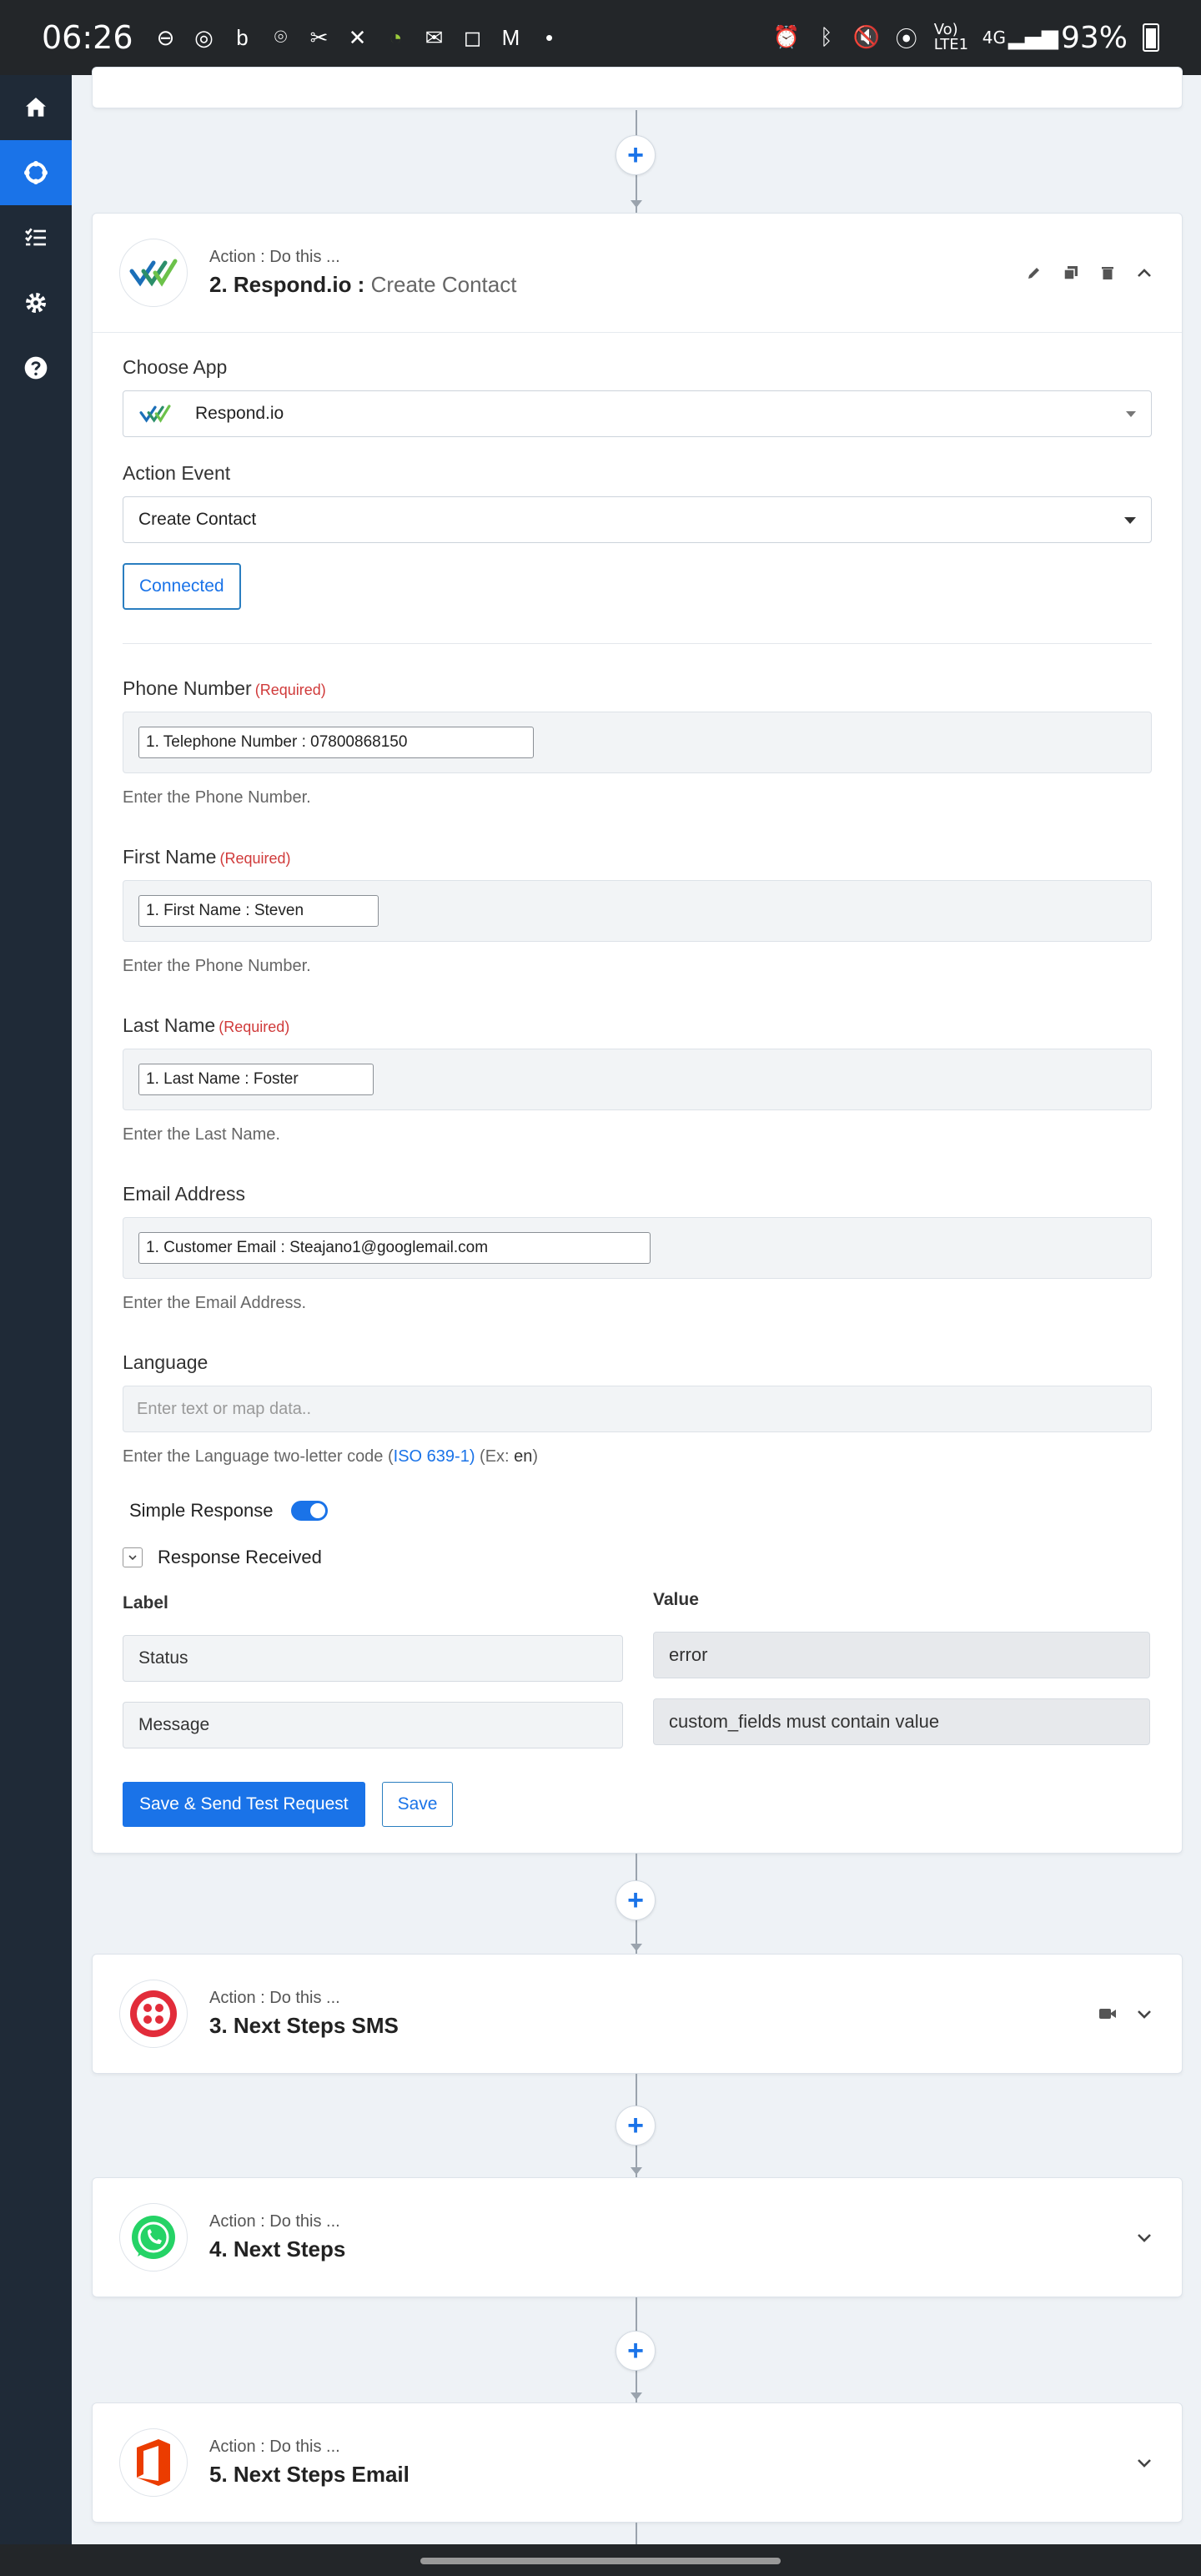  What do you see at coordinates (638, 911) in the screenshot?
I see `first-name-input: 1. First Name : Steven` at bounding box center [638, 911].